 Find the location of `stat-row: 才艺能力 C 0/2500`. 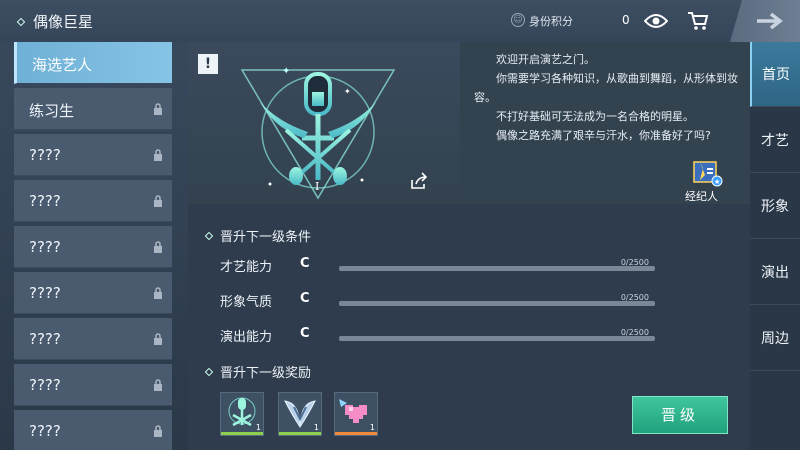

stat-row: 才艺能力 C 0/2500 is located at coordinates (440, 266).